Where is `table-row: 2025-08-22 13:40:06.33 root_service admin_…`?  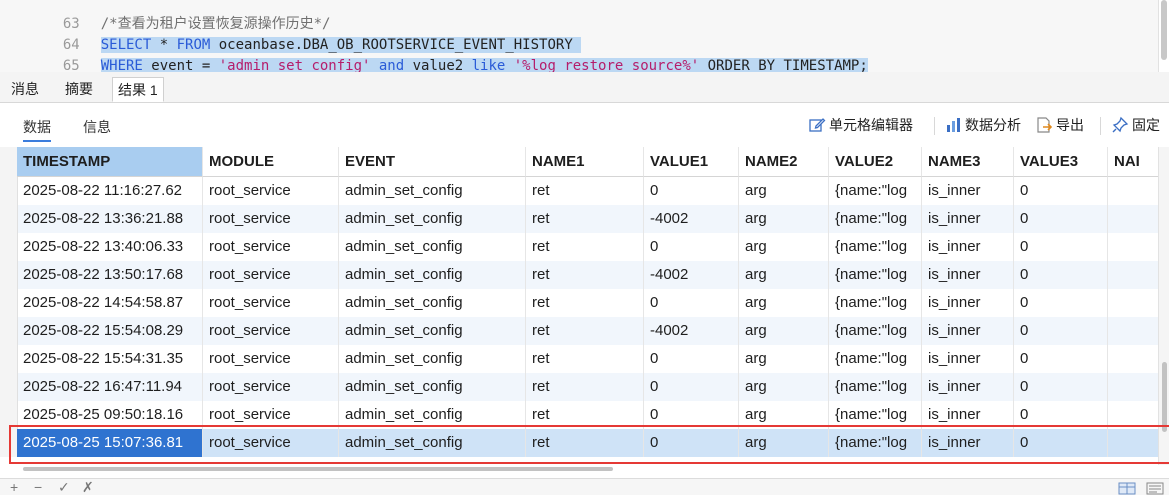 table-row: 2025-08-22 13:40:06.33 root_service admin_… is located at coordinates (579, 247).